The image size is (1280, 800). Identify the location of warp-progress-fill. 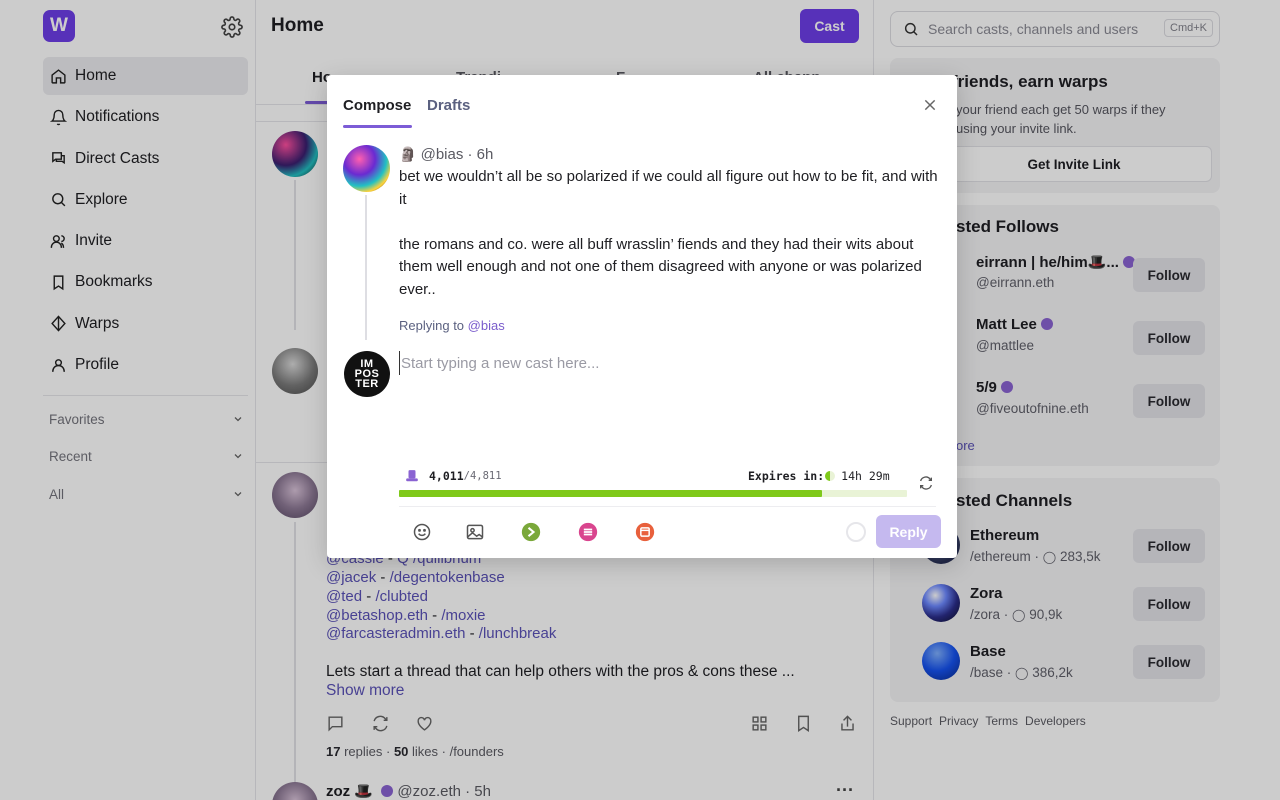
(611, 493).